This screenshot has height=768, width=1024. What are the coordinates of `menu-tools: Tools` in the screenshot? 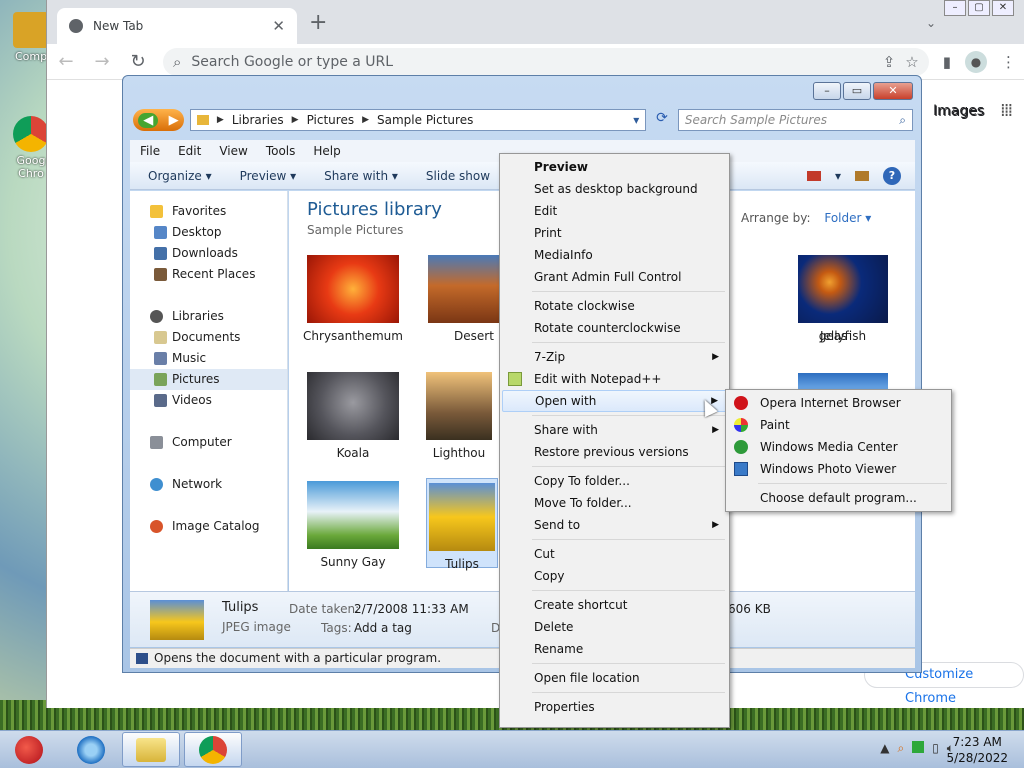 It's located at (281, 151).